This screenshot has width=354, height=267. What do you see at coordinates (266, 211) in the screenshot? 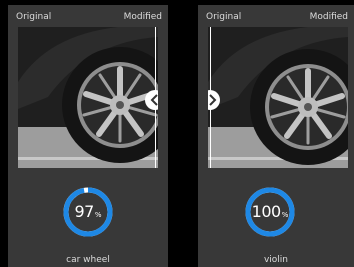
I see `confidence-value: 100` at bounding box center [266, 211].